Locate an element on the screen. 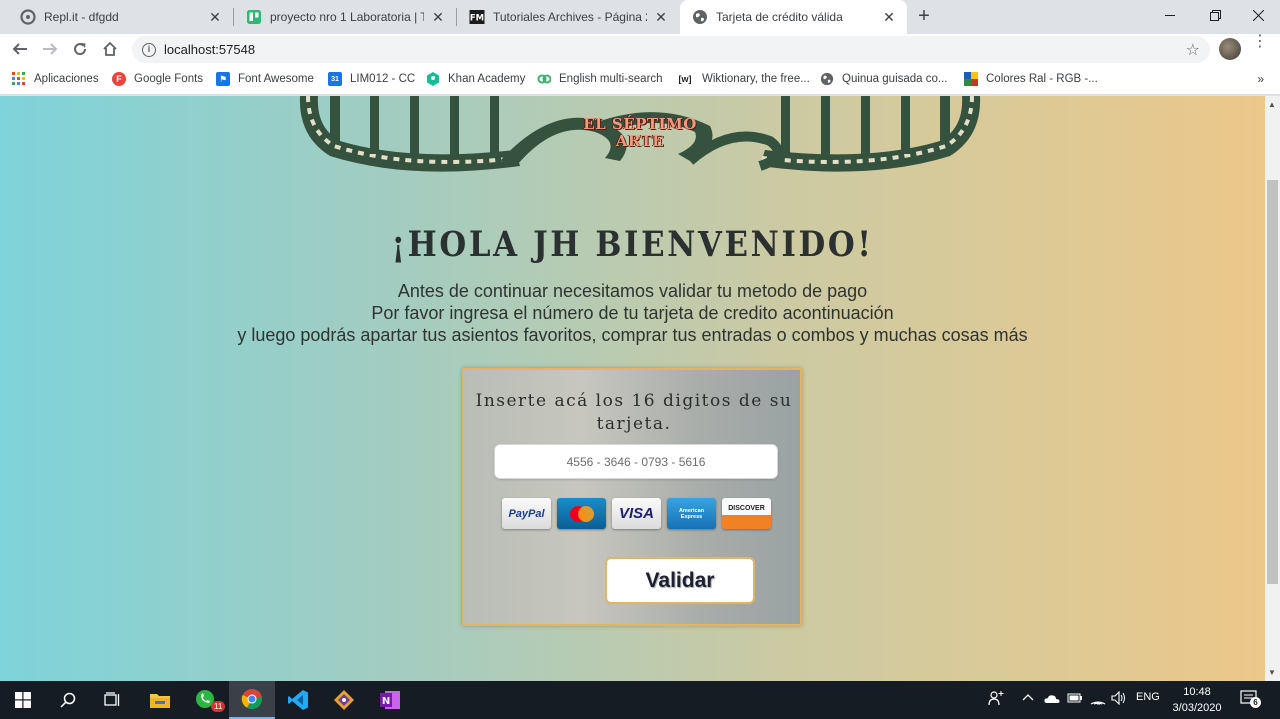 Image resolution: width=1280 pixels, height=719 pixels. clock-time: 10:48 is located at coordinates (1197, 692).